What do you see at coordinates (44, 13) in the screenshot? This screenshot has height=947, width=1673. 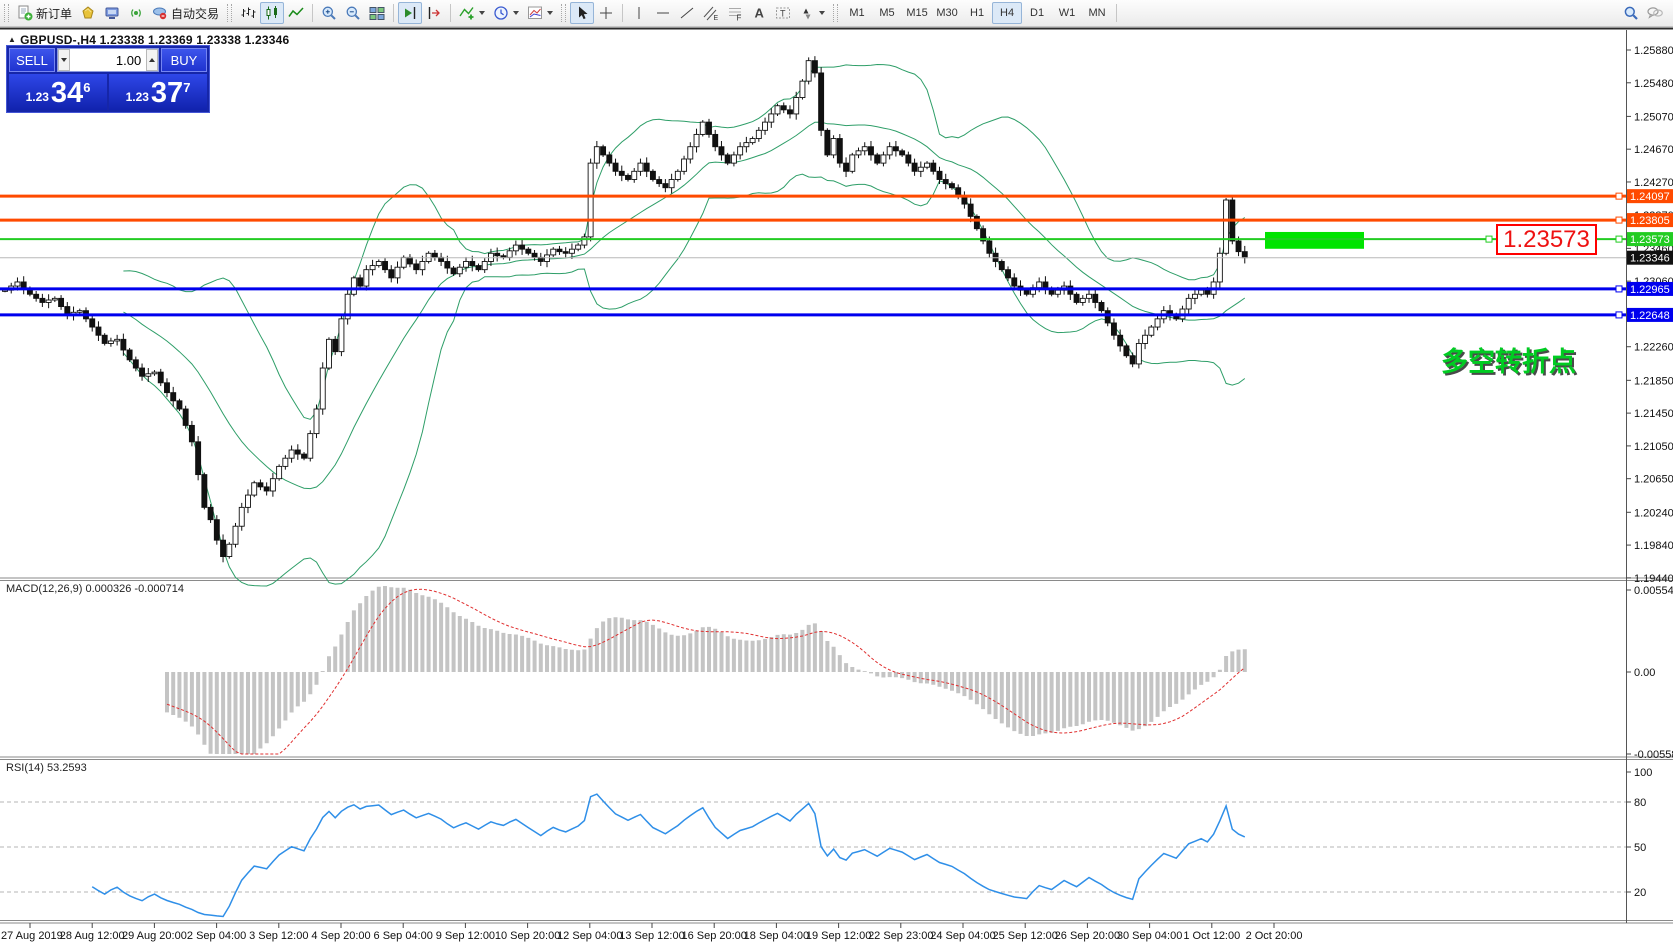 I see `new-order-button: 新订单` at bounding box center [44, 13].